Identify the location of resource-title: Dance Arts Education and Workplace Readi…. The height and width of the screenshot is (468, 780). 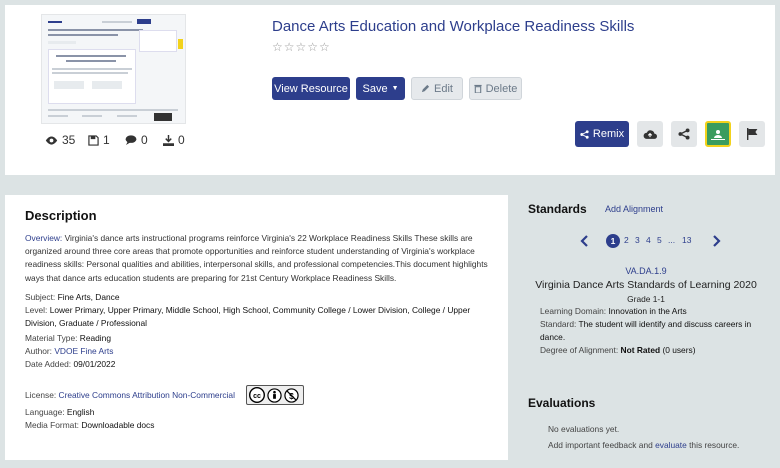
(453, 26).